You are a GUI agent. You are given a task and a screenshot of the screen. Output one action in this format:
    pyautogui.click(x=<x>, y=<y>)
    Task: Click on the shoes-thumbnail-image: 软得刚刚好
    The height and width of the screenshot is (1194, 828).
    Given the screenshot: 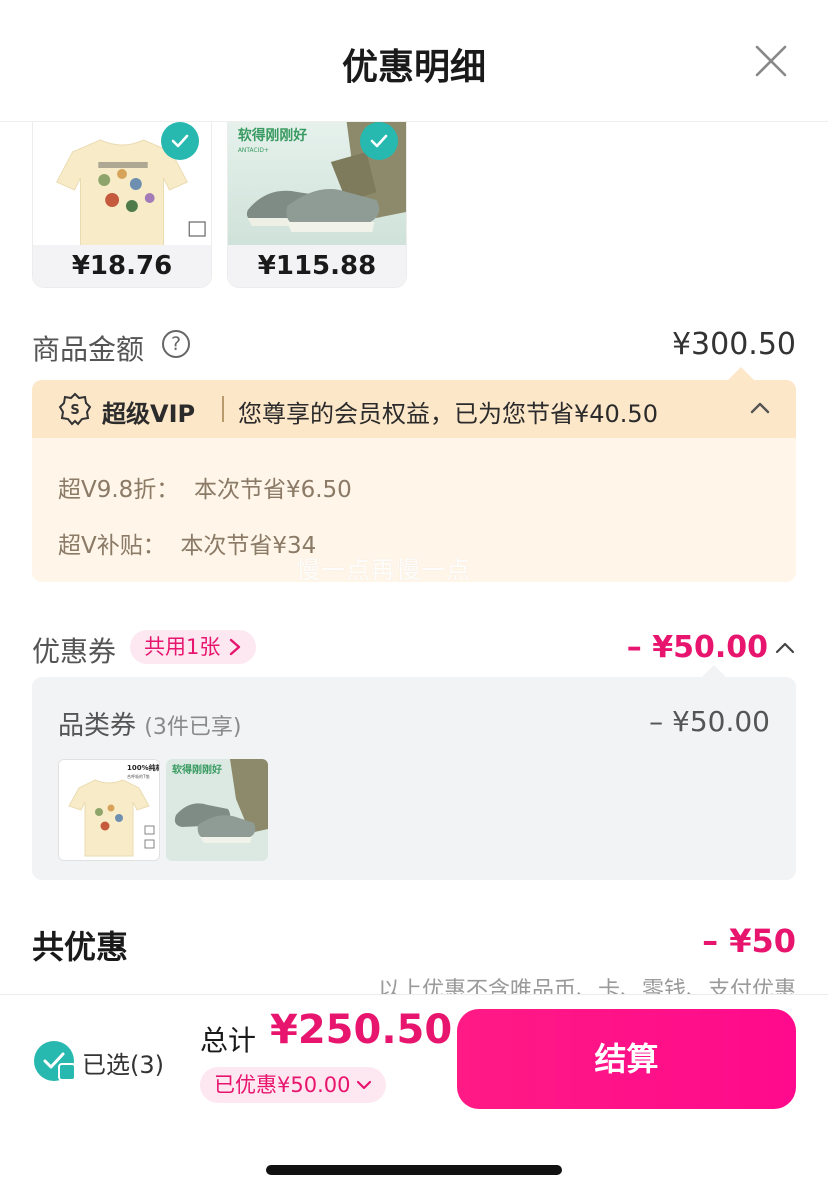 What is the action you would take?
    pyautogui.click(x=217, y=810)
    